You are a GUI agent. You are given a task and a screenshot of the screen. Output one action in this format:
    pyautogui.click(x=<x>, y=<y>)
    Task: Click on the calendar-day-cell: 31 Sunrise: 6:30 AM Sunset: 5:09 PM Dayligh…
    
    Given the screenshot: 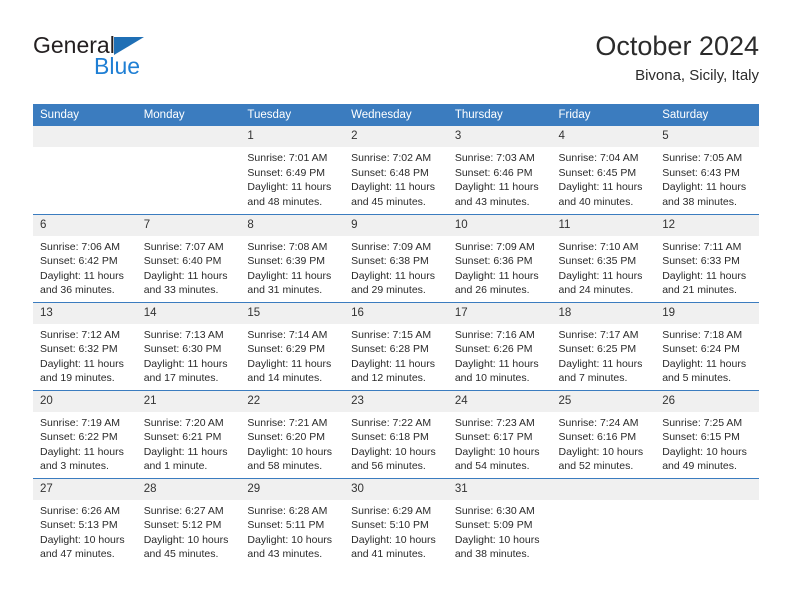 What is the action you would take?
    pyautogui.click(x=499, y=521)
    